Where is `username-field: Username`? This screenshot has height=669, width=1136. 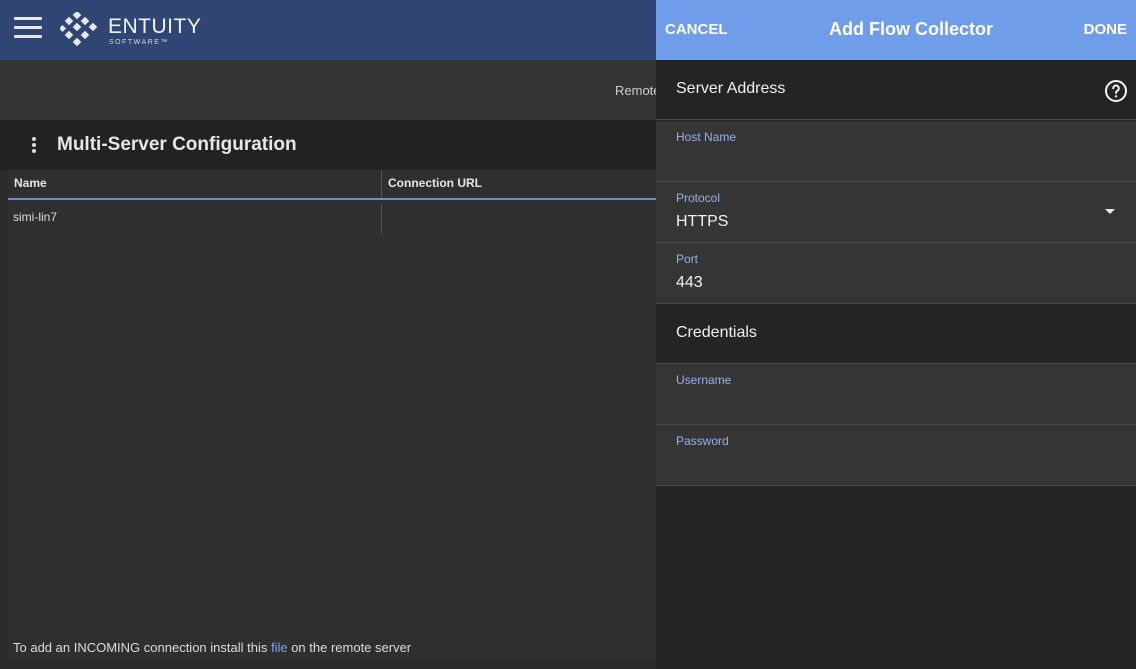 username-field: Username is located at coordinates (896, 394).